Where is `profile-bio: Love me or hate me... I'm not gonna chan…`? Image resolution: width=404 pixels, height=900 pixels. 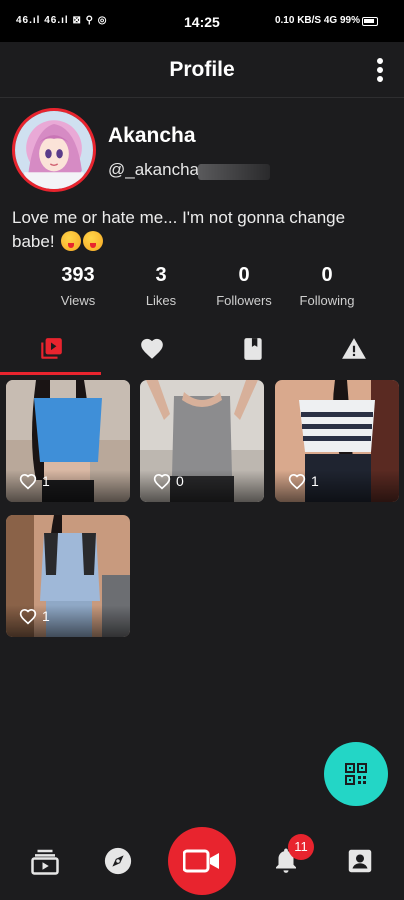 profile-bio: Love me or hate me... I'm not gonna chan… is located at coordinates (202, 230).